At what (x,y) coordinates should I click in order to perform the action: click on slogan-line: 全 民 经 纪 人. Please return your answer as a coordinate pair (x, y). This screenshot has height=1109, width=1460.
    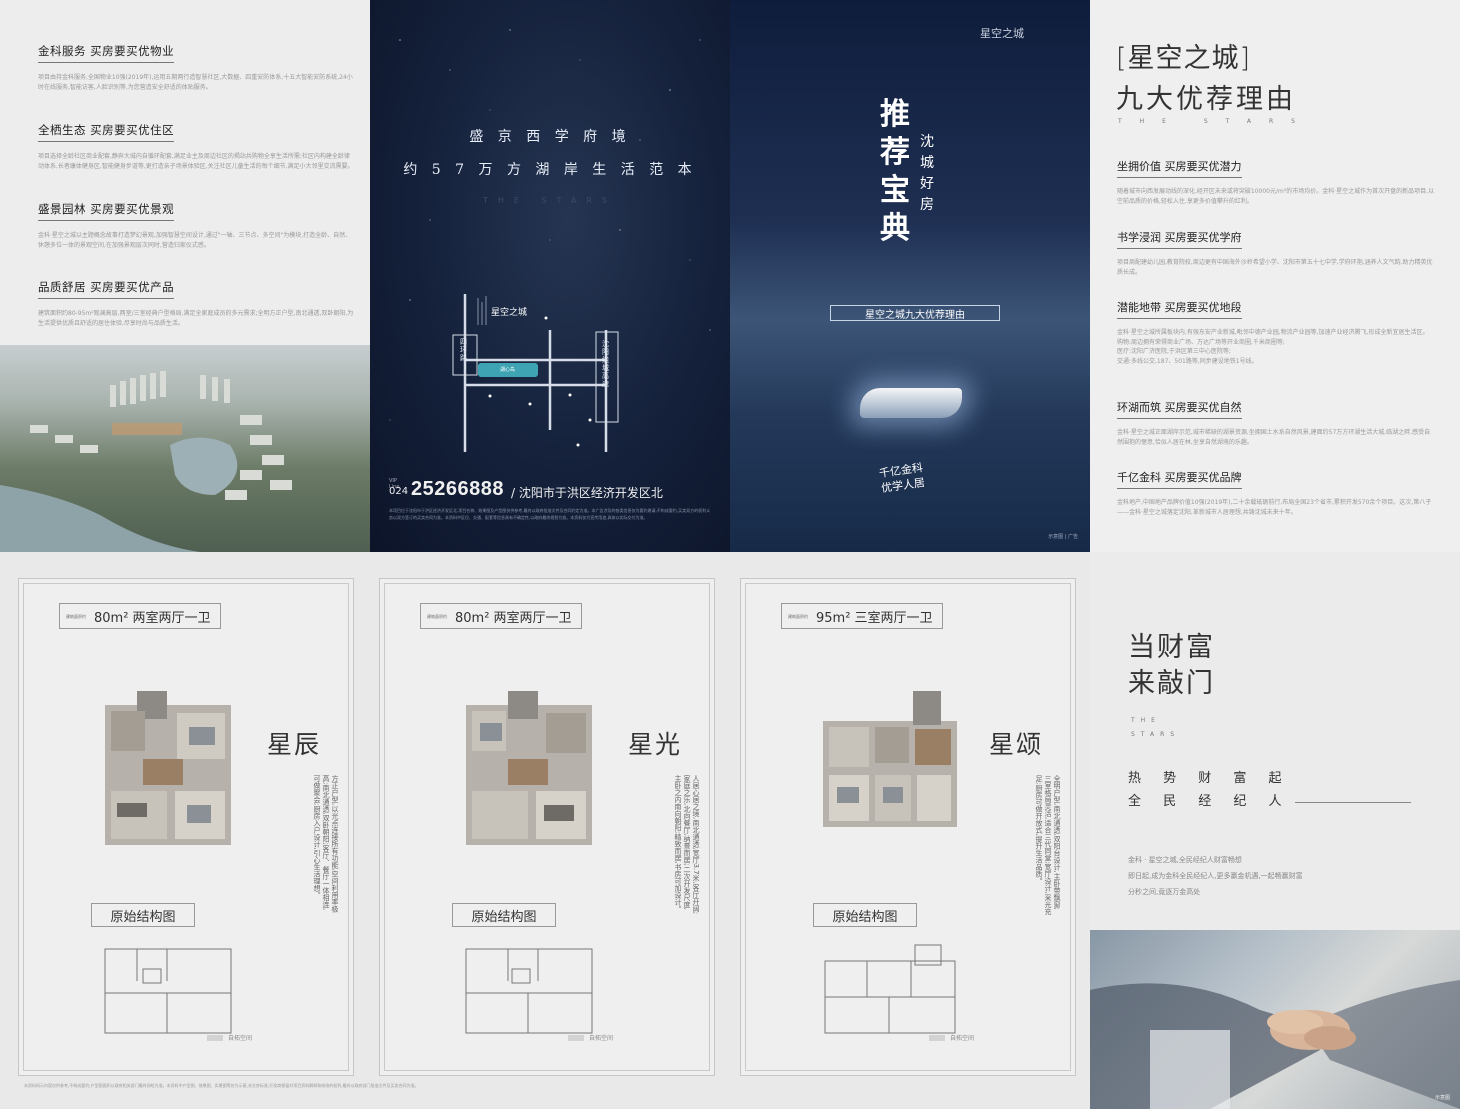
    Looking at the image, I should click on (1209, 801).